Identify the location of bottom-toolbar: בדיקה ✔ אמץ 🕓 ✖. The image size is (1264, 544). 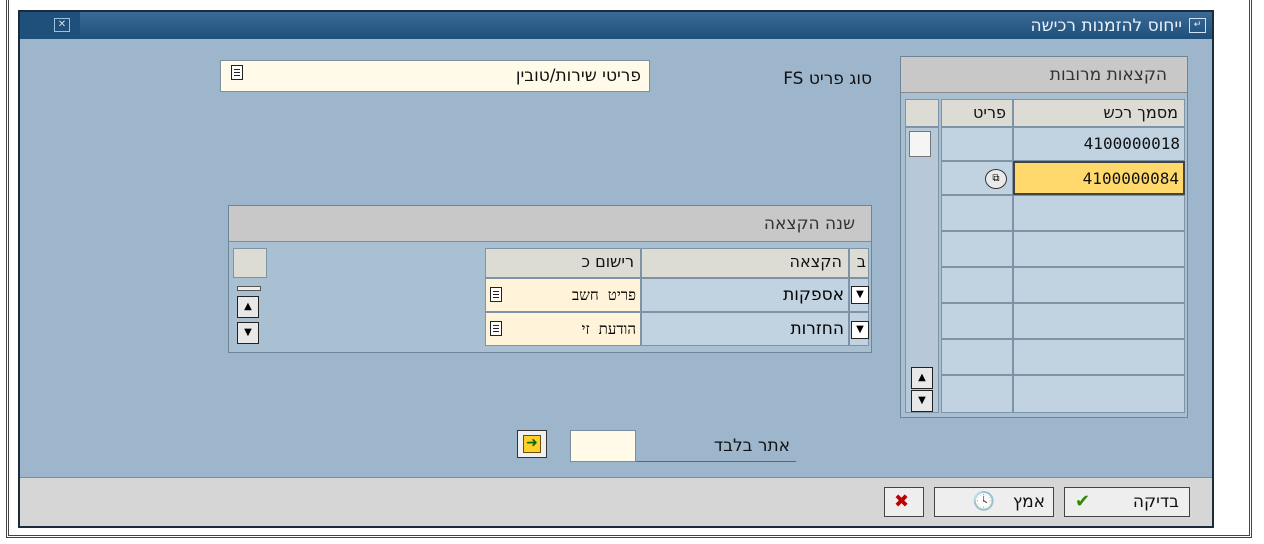
(616, 501).